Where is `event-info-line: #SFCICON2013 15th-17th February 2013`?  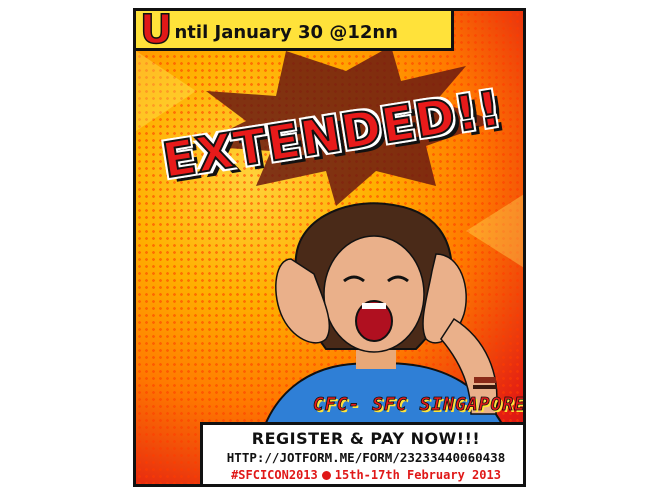 event-info-line: #SFCICON2013 15th-17th February 2013 is located at coordinates (363, 475).